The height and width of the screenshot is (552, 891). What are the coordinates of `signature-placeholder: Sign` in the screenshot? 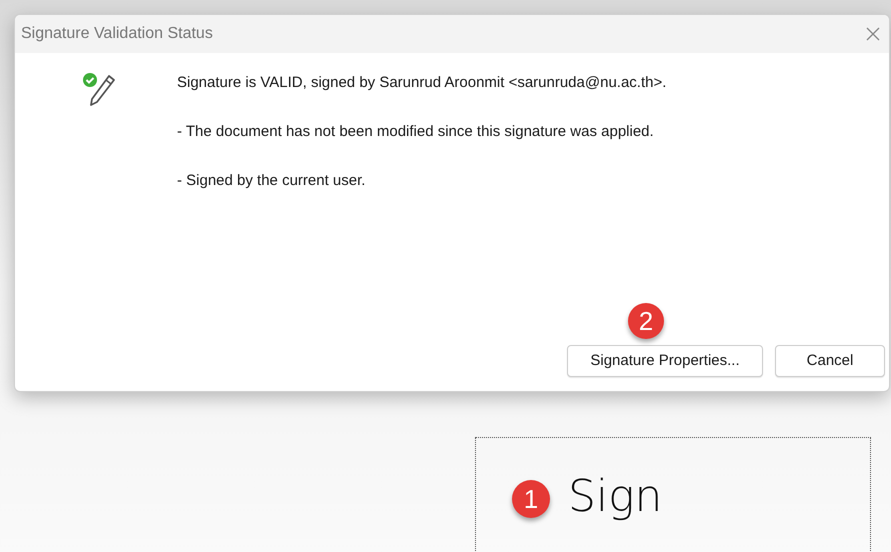 It's located at (615, 497).